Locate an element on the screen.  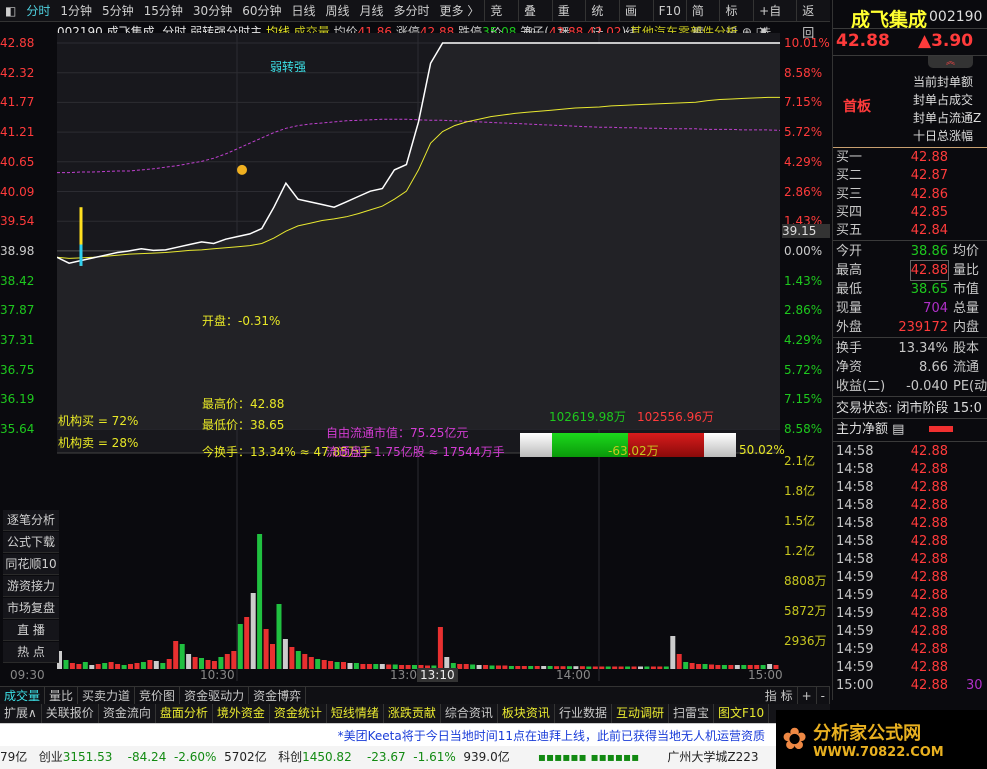
info-tab: 资金流向 is located at coordinates (127, 713).